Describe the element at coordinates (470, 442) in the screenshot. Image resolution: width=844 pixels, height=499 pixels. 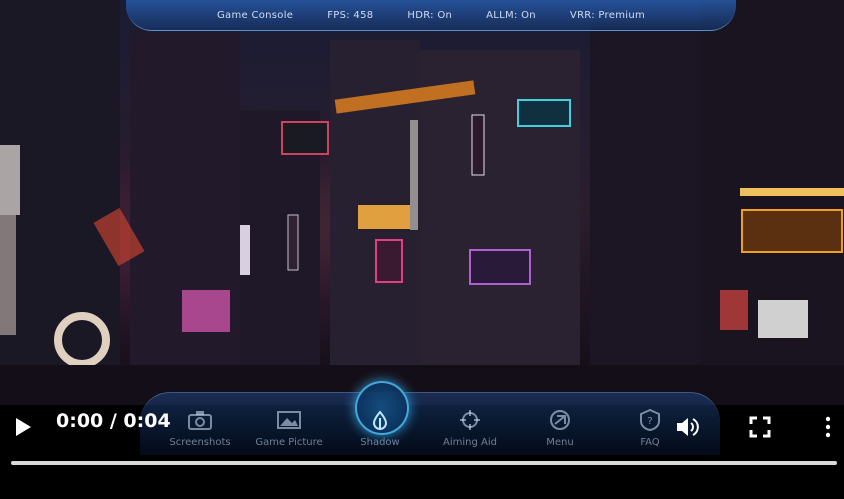
I see `dock-label: Aiming Aid` at that location.